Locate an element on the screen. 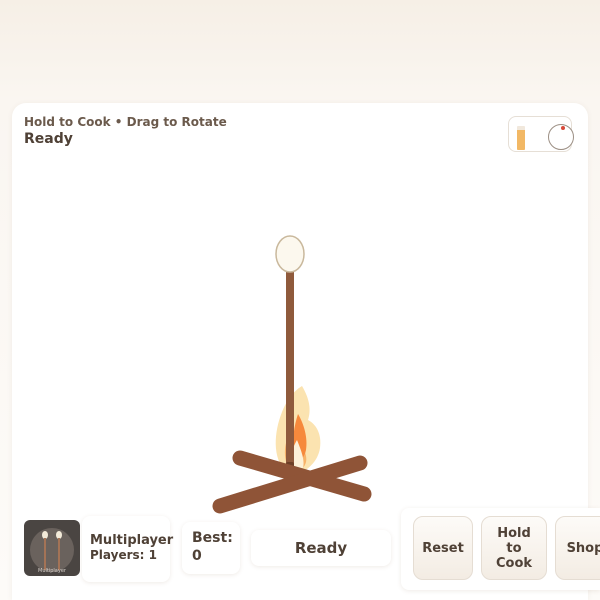 The width and height of the screenshot is (600, 600). cook-state-label: Ready is located at coordinates (321, 548).